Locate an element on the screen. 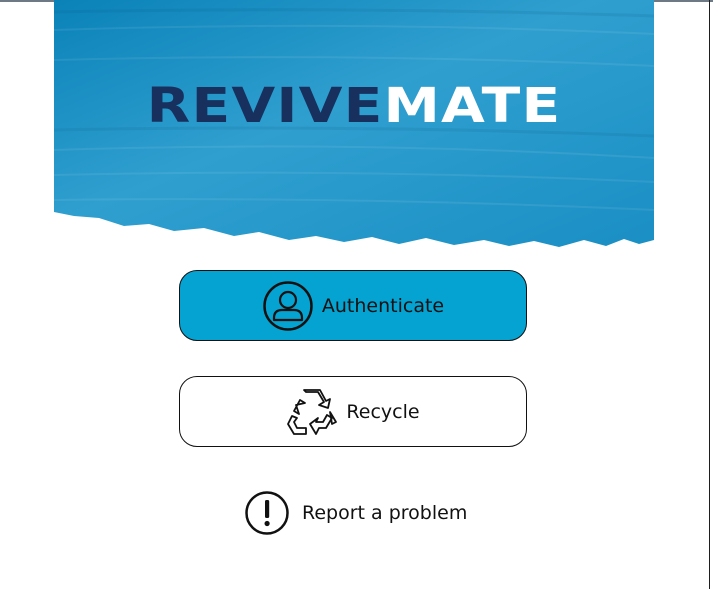  brand-logo: REVIVEMATE is located at coordinates (354, 106).